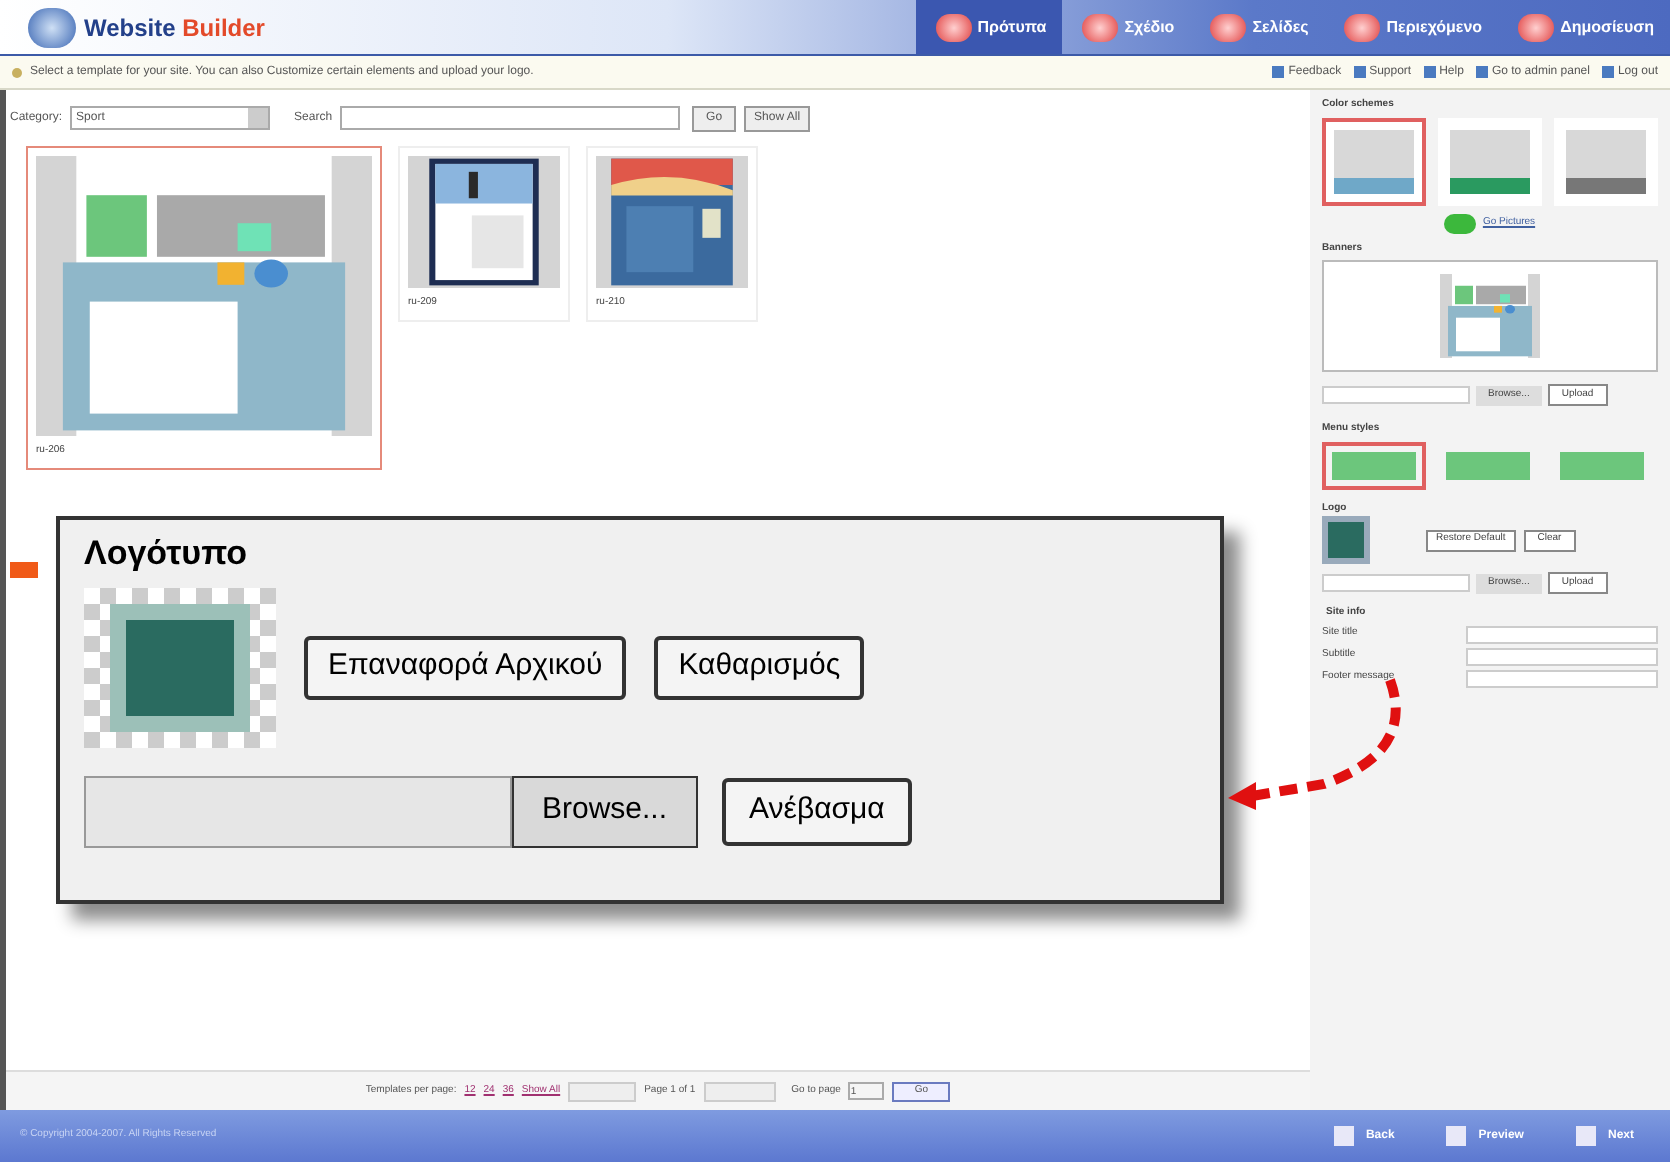 The width and height of the screenshot is (1670, 1162). I want to click on step-tab: Σελίδες, so click(1257, 27).